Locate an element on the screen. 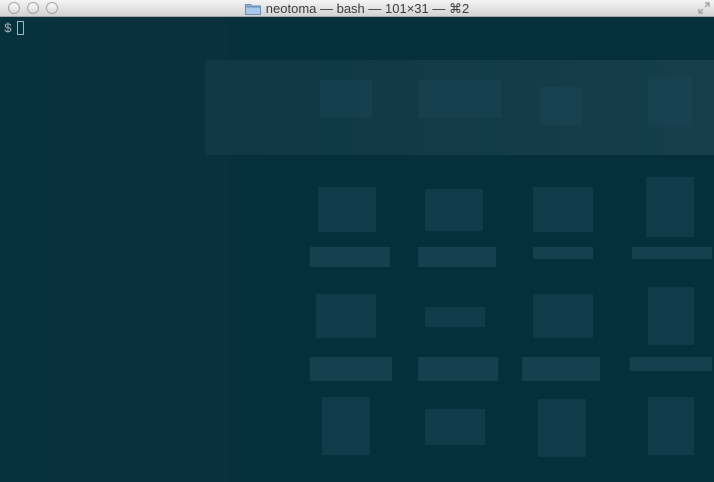 This screenshot has height=482, width=714. title-bar: neotoma — bash — 101×31 — ⌘2 is located at coordinates (357, 8).